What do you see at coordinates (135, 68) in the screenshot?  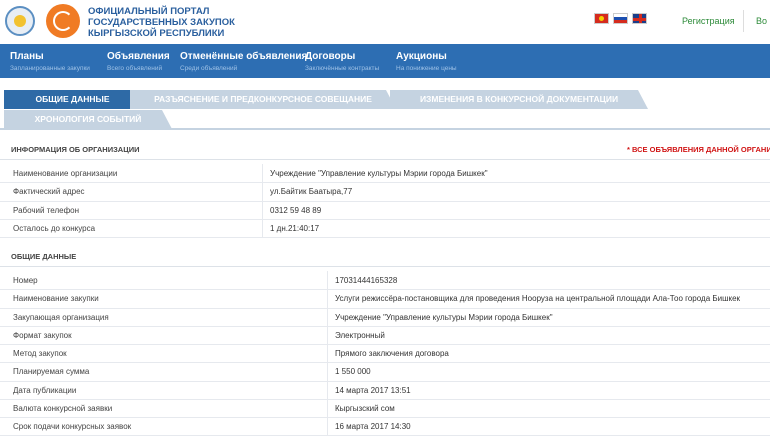 I see `nav-item-subtitle: Всего объявлений` at bounding box center [135, 68].